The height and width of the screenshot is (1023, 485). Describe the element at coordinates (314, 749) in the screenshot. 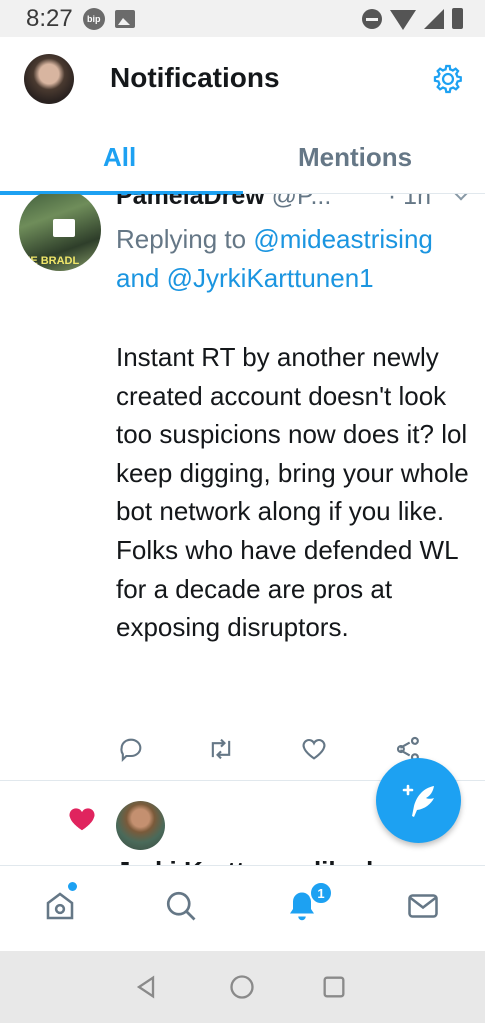

I see `like-heart-icon` at that location.